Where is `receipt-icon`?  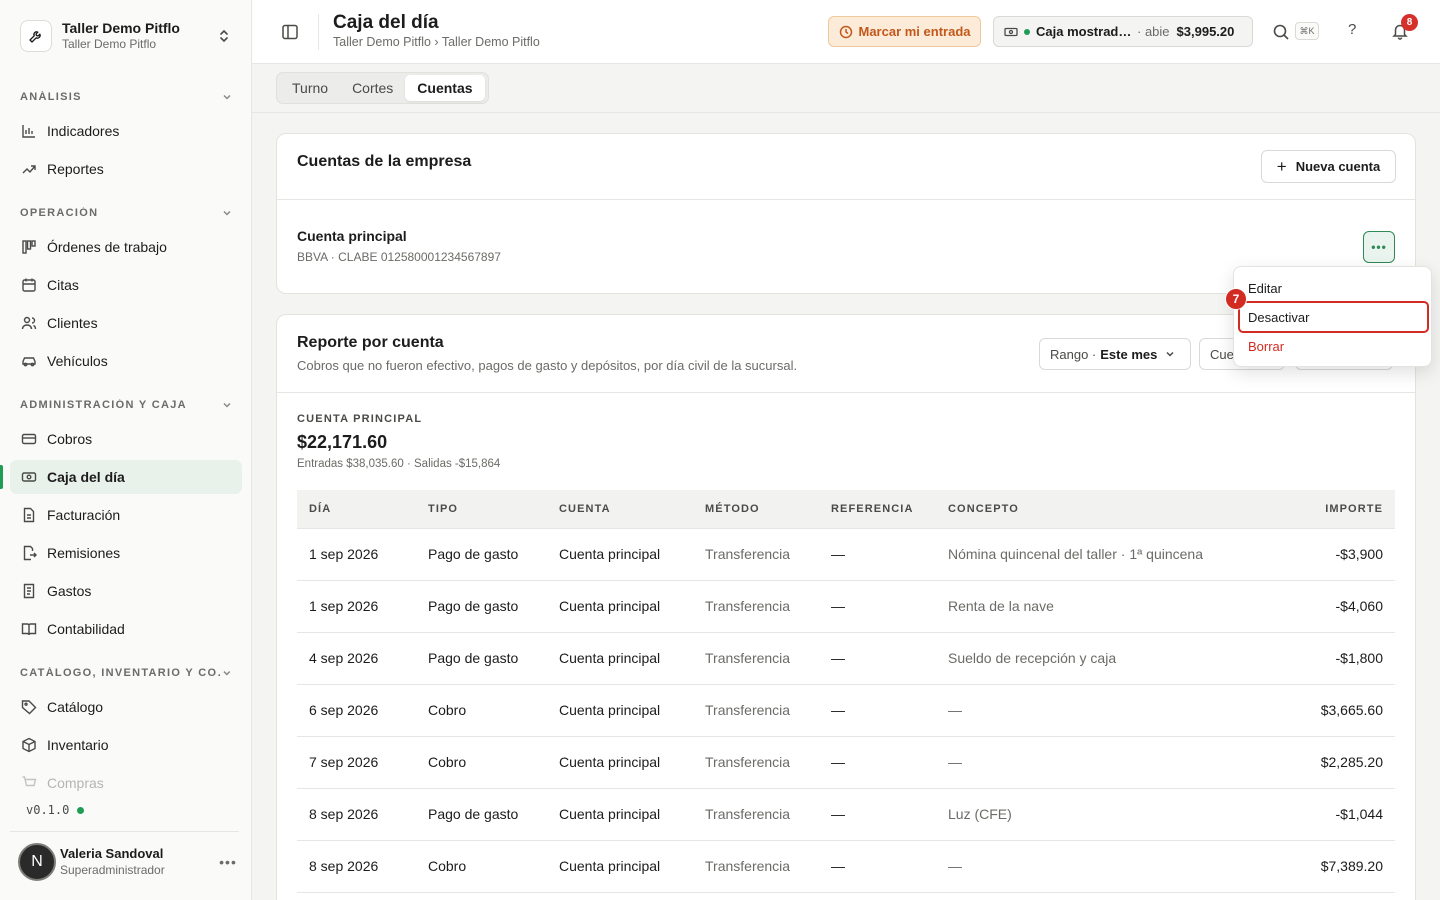 receipt-icon is located at coordinates (29, 591).